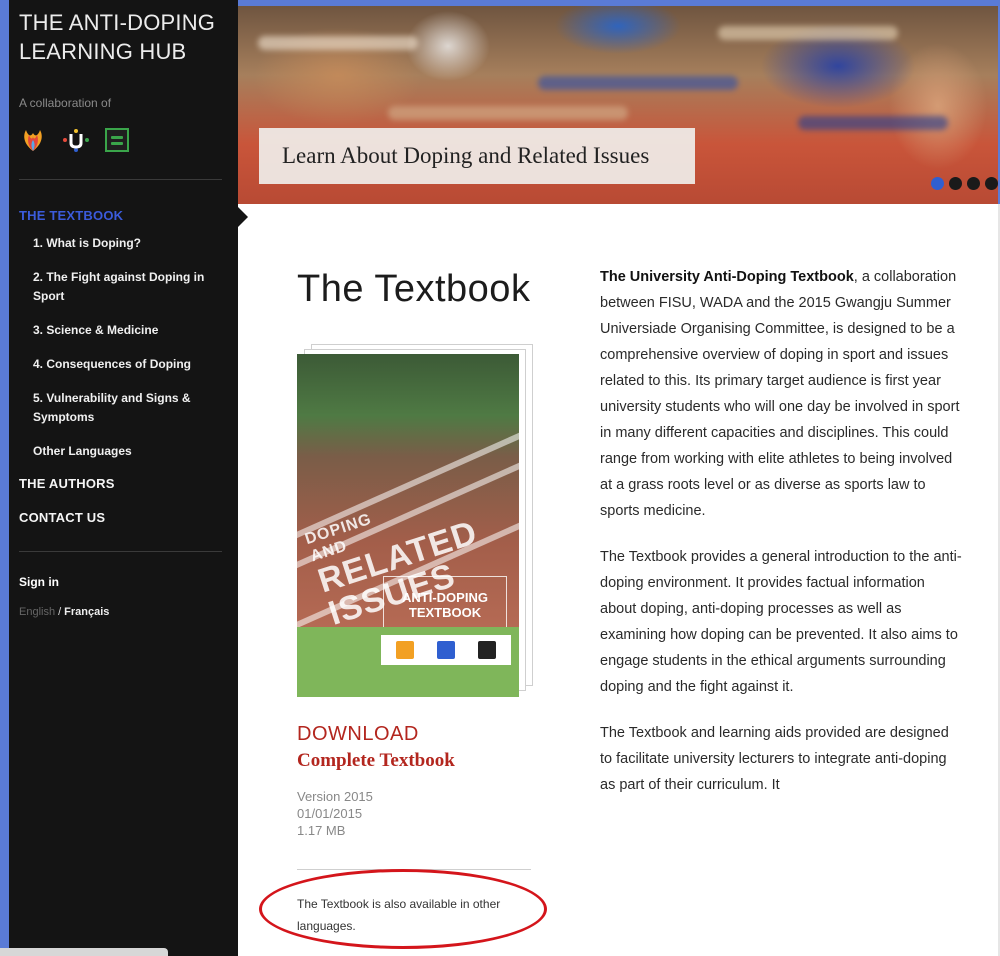 This screenshot has height=956, width=1000. What do you see at coordinates (335, 796) in the screenshot?
I see `version-text: Version 2015` at bounding box center [335, 796].